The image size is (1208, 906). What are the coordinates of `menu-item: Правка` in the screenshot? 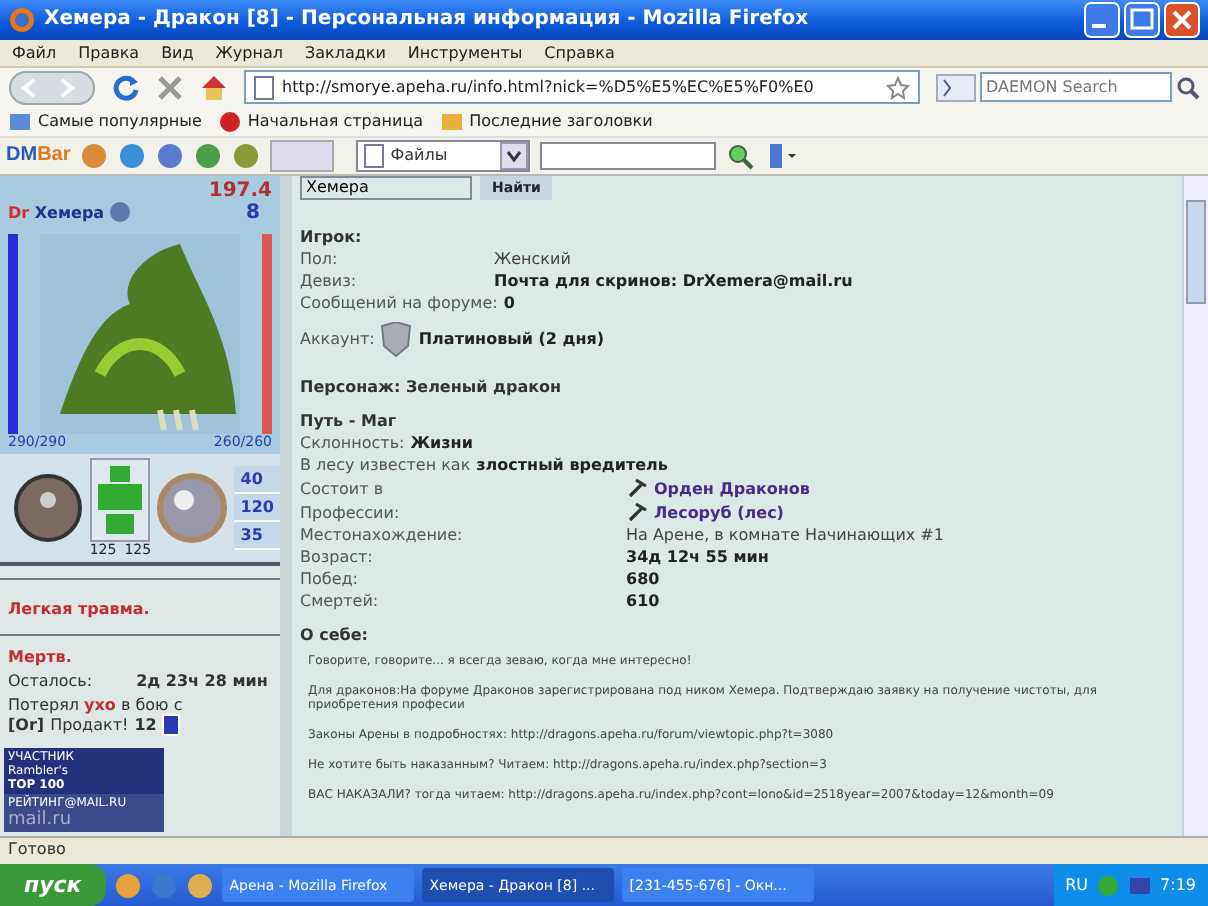 It's located at (109, 52).